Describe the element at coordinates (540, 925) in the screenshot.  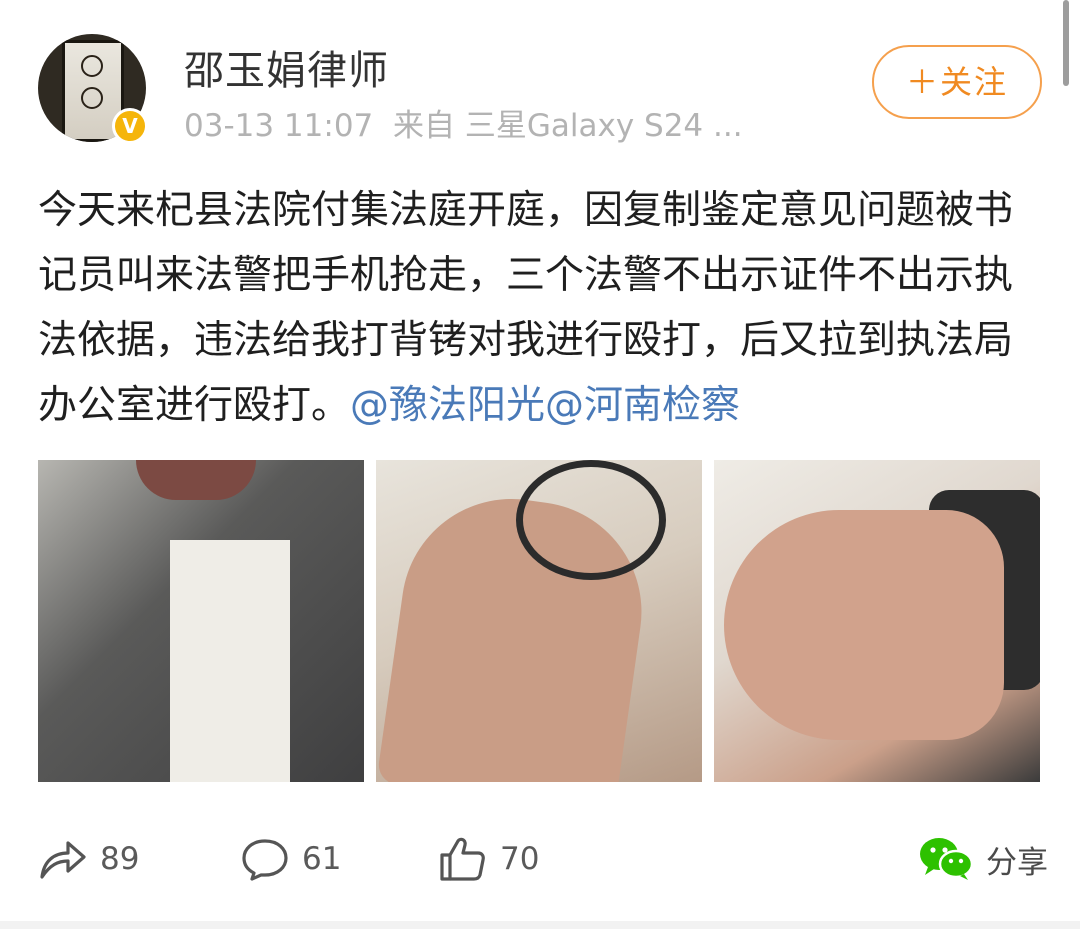
I see `divider` at that location.